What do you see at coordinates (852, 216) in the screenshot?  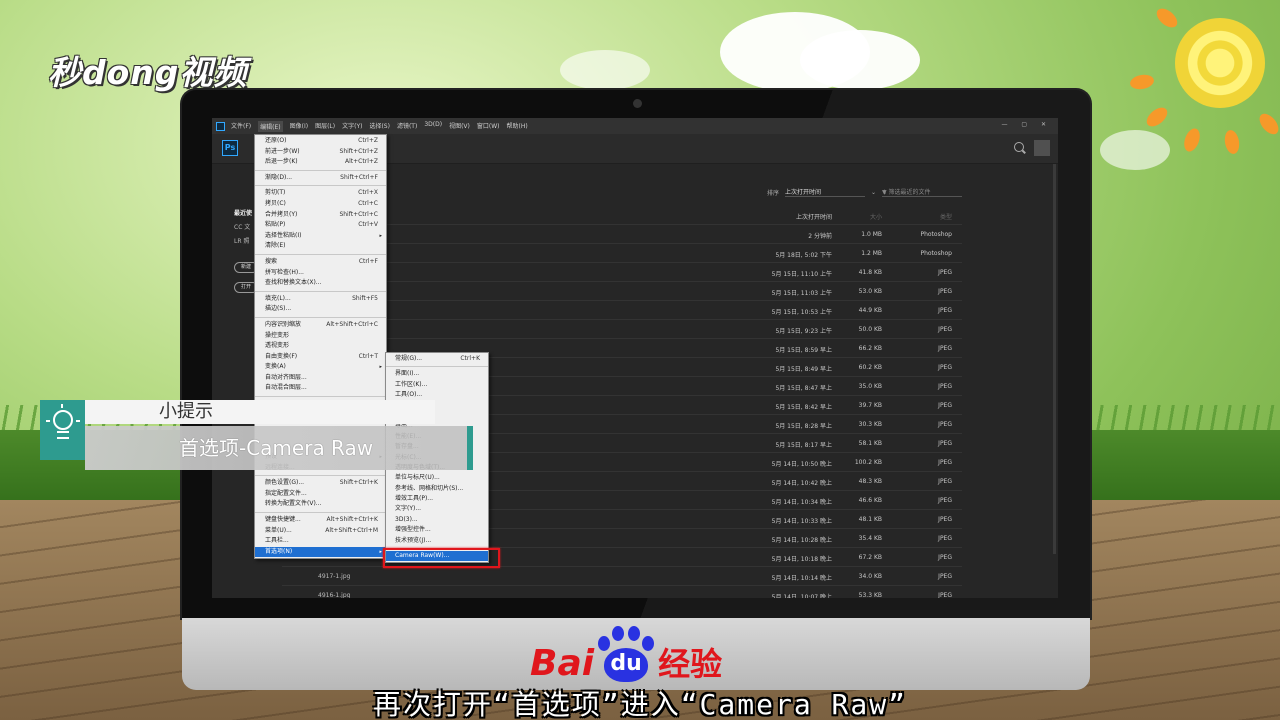 I see `column-header-size: 大小` at bounding box center [852, 216].